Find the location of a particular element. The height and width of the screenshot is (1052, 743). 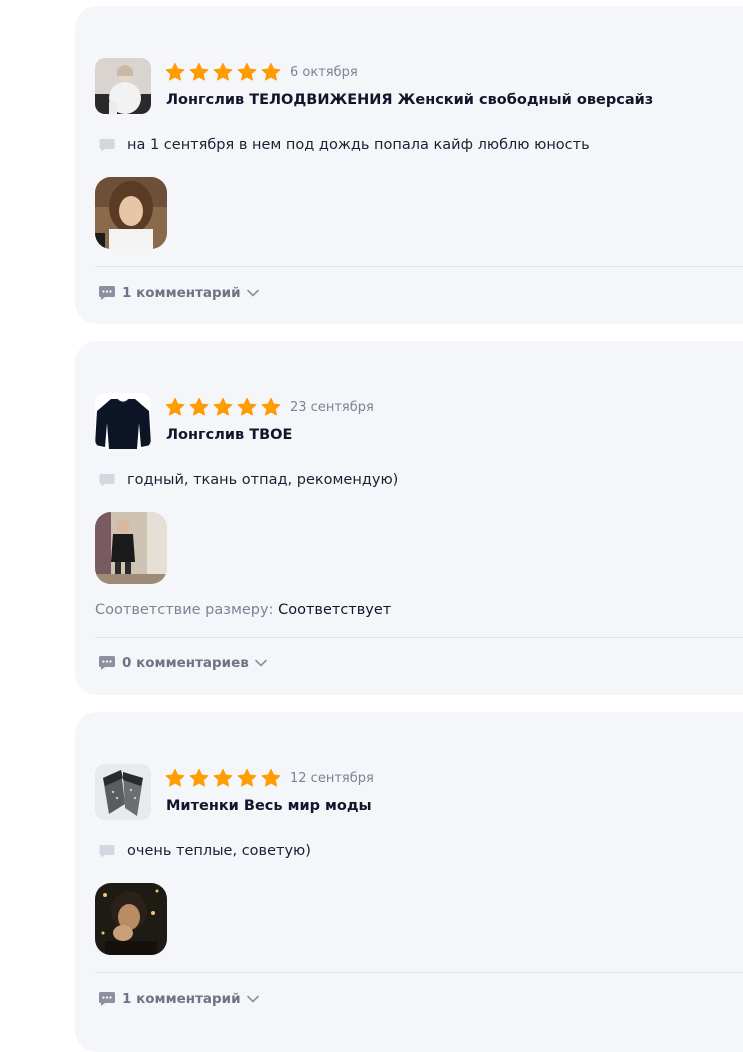

review-text-row: годный, ткань отпад, рекомендую) is located at coordinates (248, 480).